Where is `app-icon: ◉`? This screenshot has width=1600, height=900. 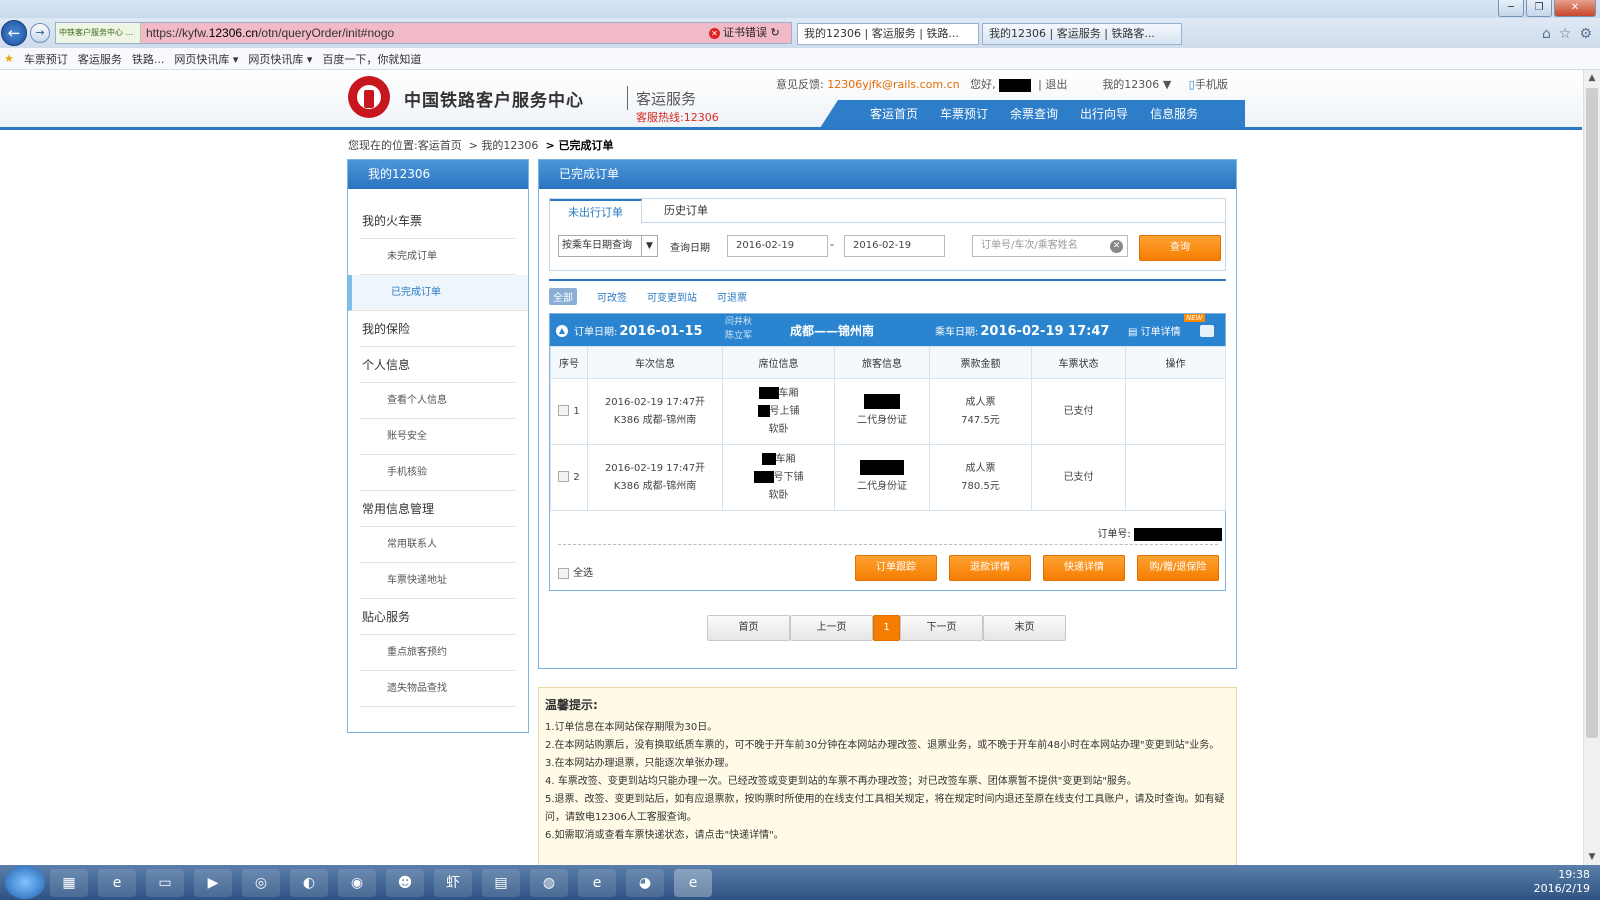
app-icon: ◉ is located at coordinates (357, 883).